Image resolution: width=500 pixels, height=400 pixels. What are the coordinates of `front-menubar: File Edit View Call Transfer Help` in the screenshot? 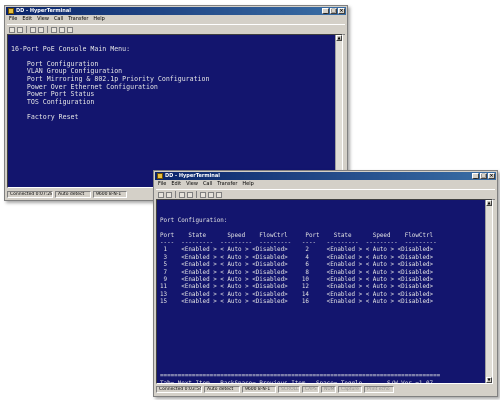 It's located at (325, 184).